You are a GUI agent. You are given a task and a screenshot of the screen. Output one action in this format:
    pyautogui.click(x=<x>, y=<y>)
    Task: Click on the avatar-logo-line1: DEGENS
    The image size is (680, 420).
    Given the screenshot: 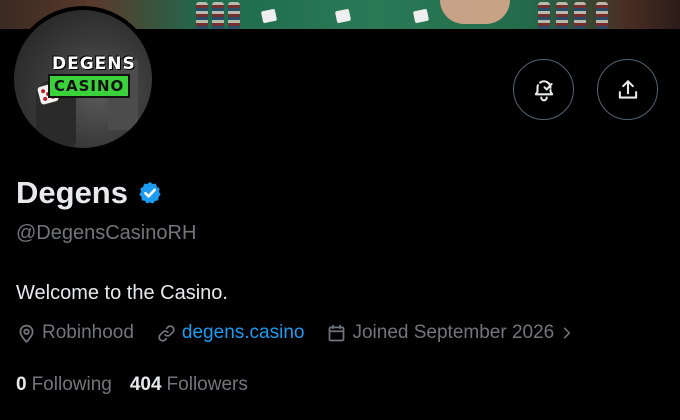 What is the action you would take?
    pyautogui.click(x=94, y=64)
    